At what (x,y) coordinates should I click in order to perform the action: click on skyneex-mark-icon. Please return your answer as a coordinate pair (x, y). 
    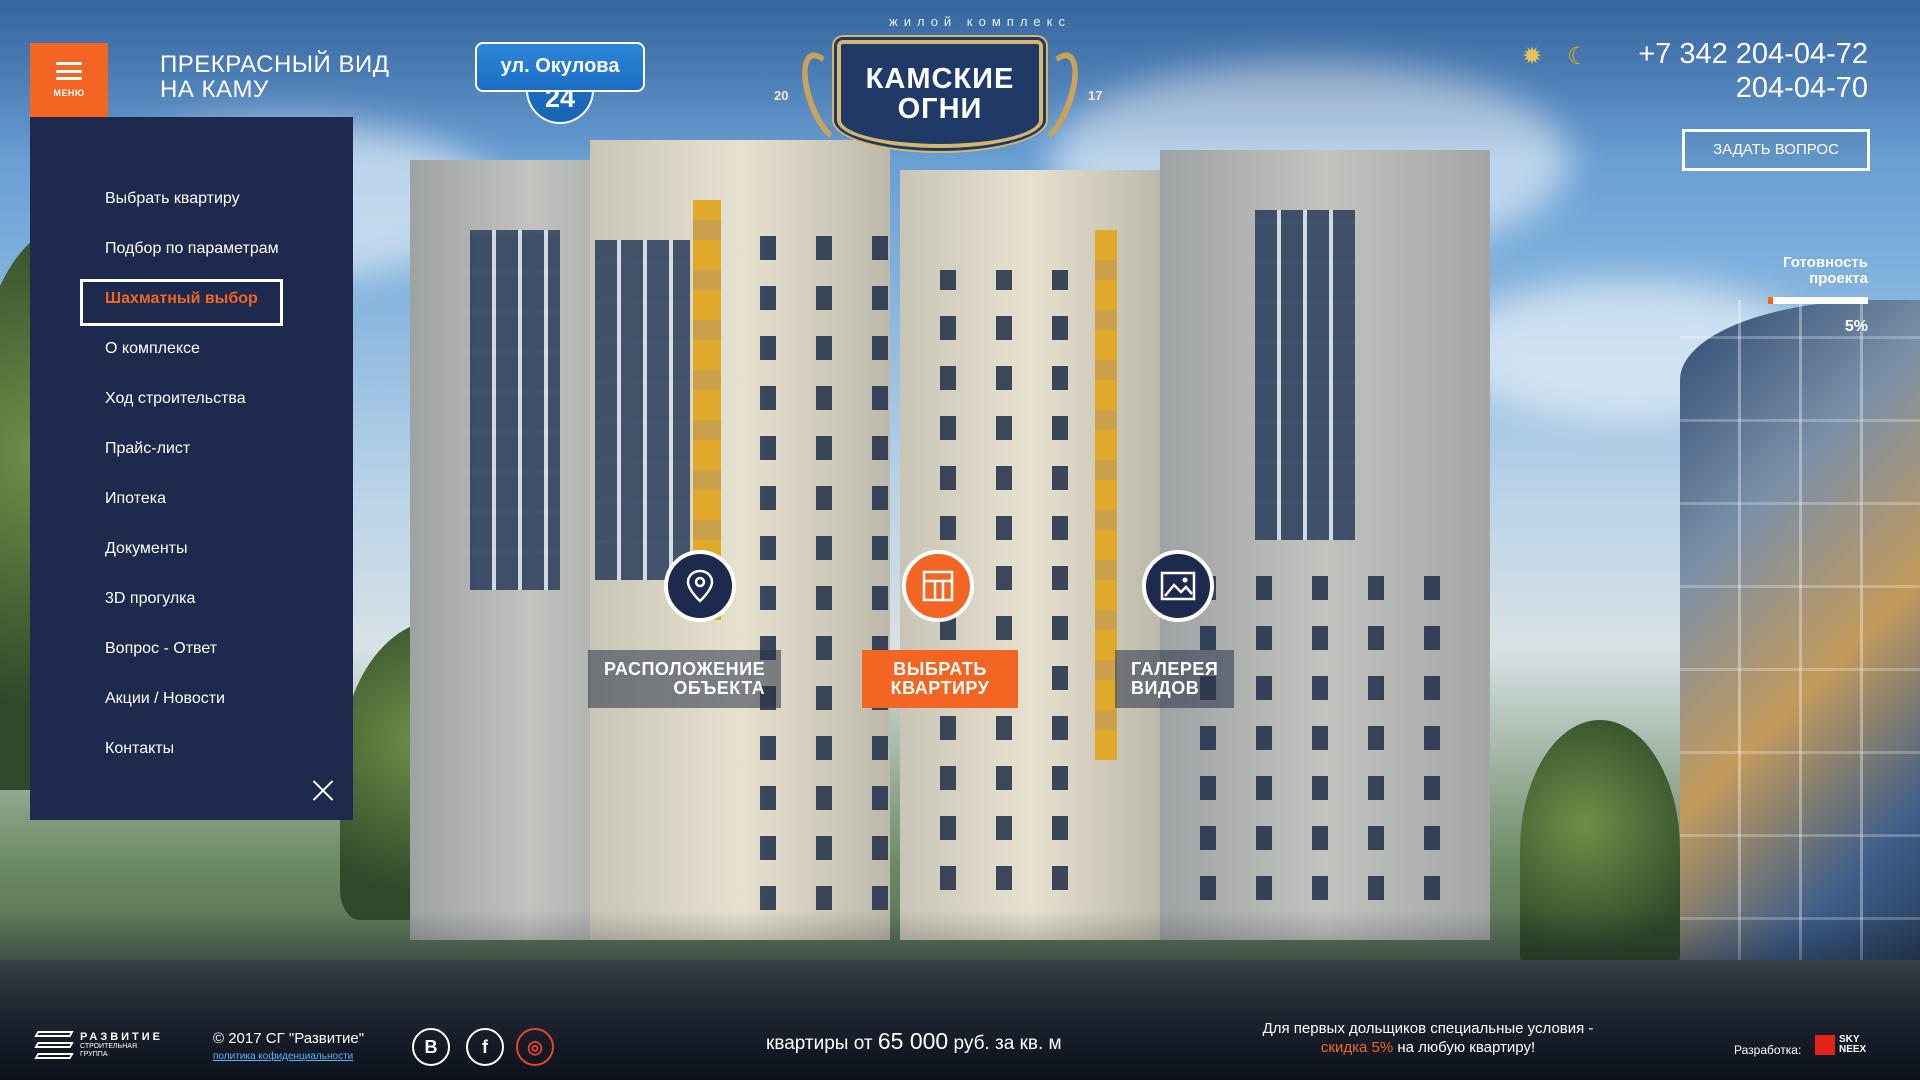
    Looking at the image, I should click on (1825, 1045).